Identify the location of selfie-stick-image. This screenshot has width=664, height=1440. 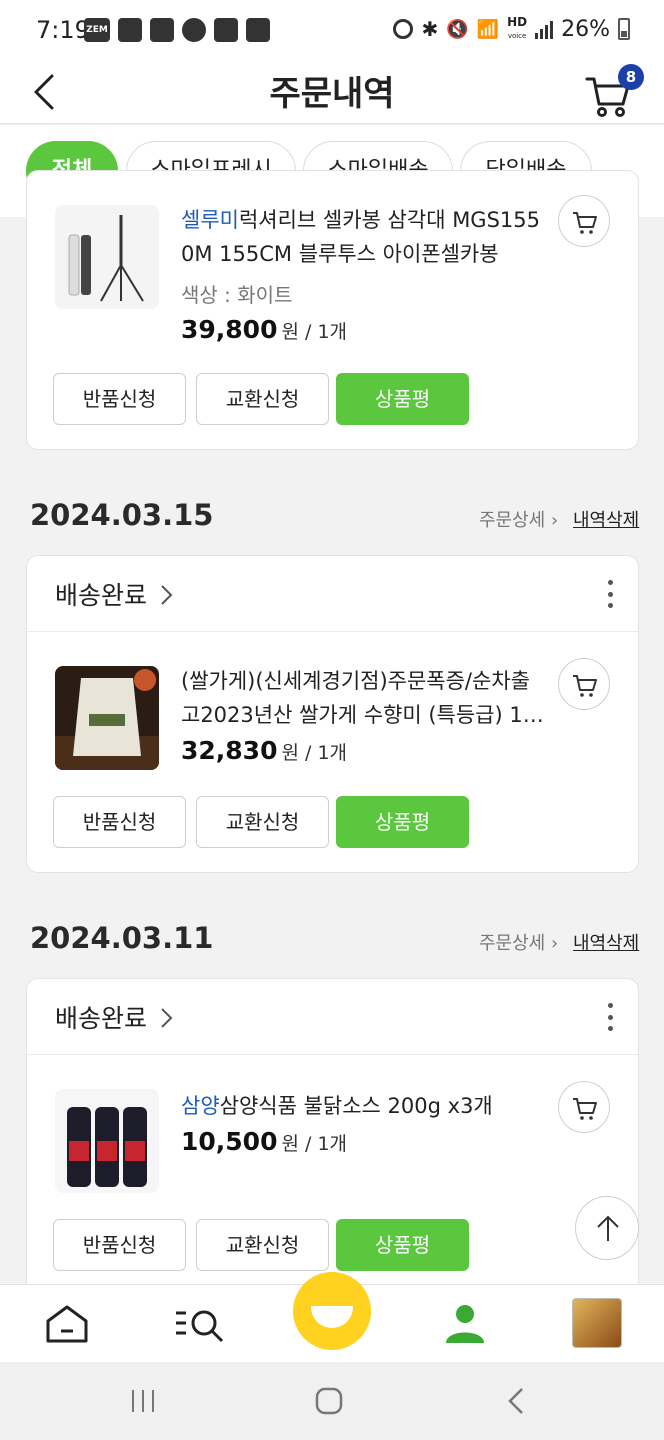
(106, 258).